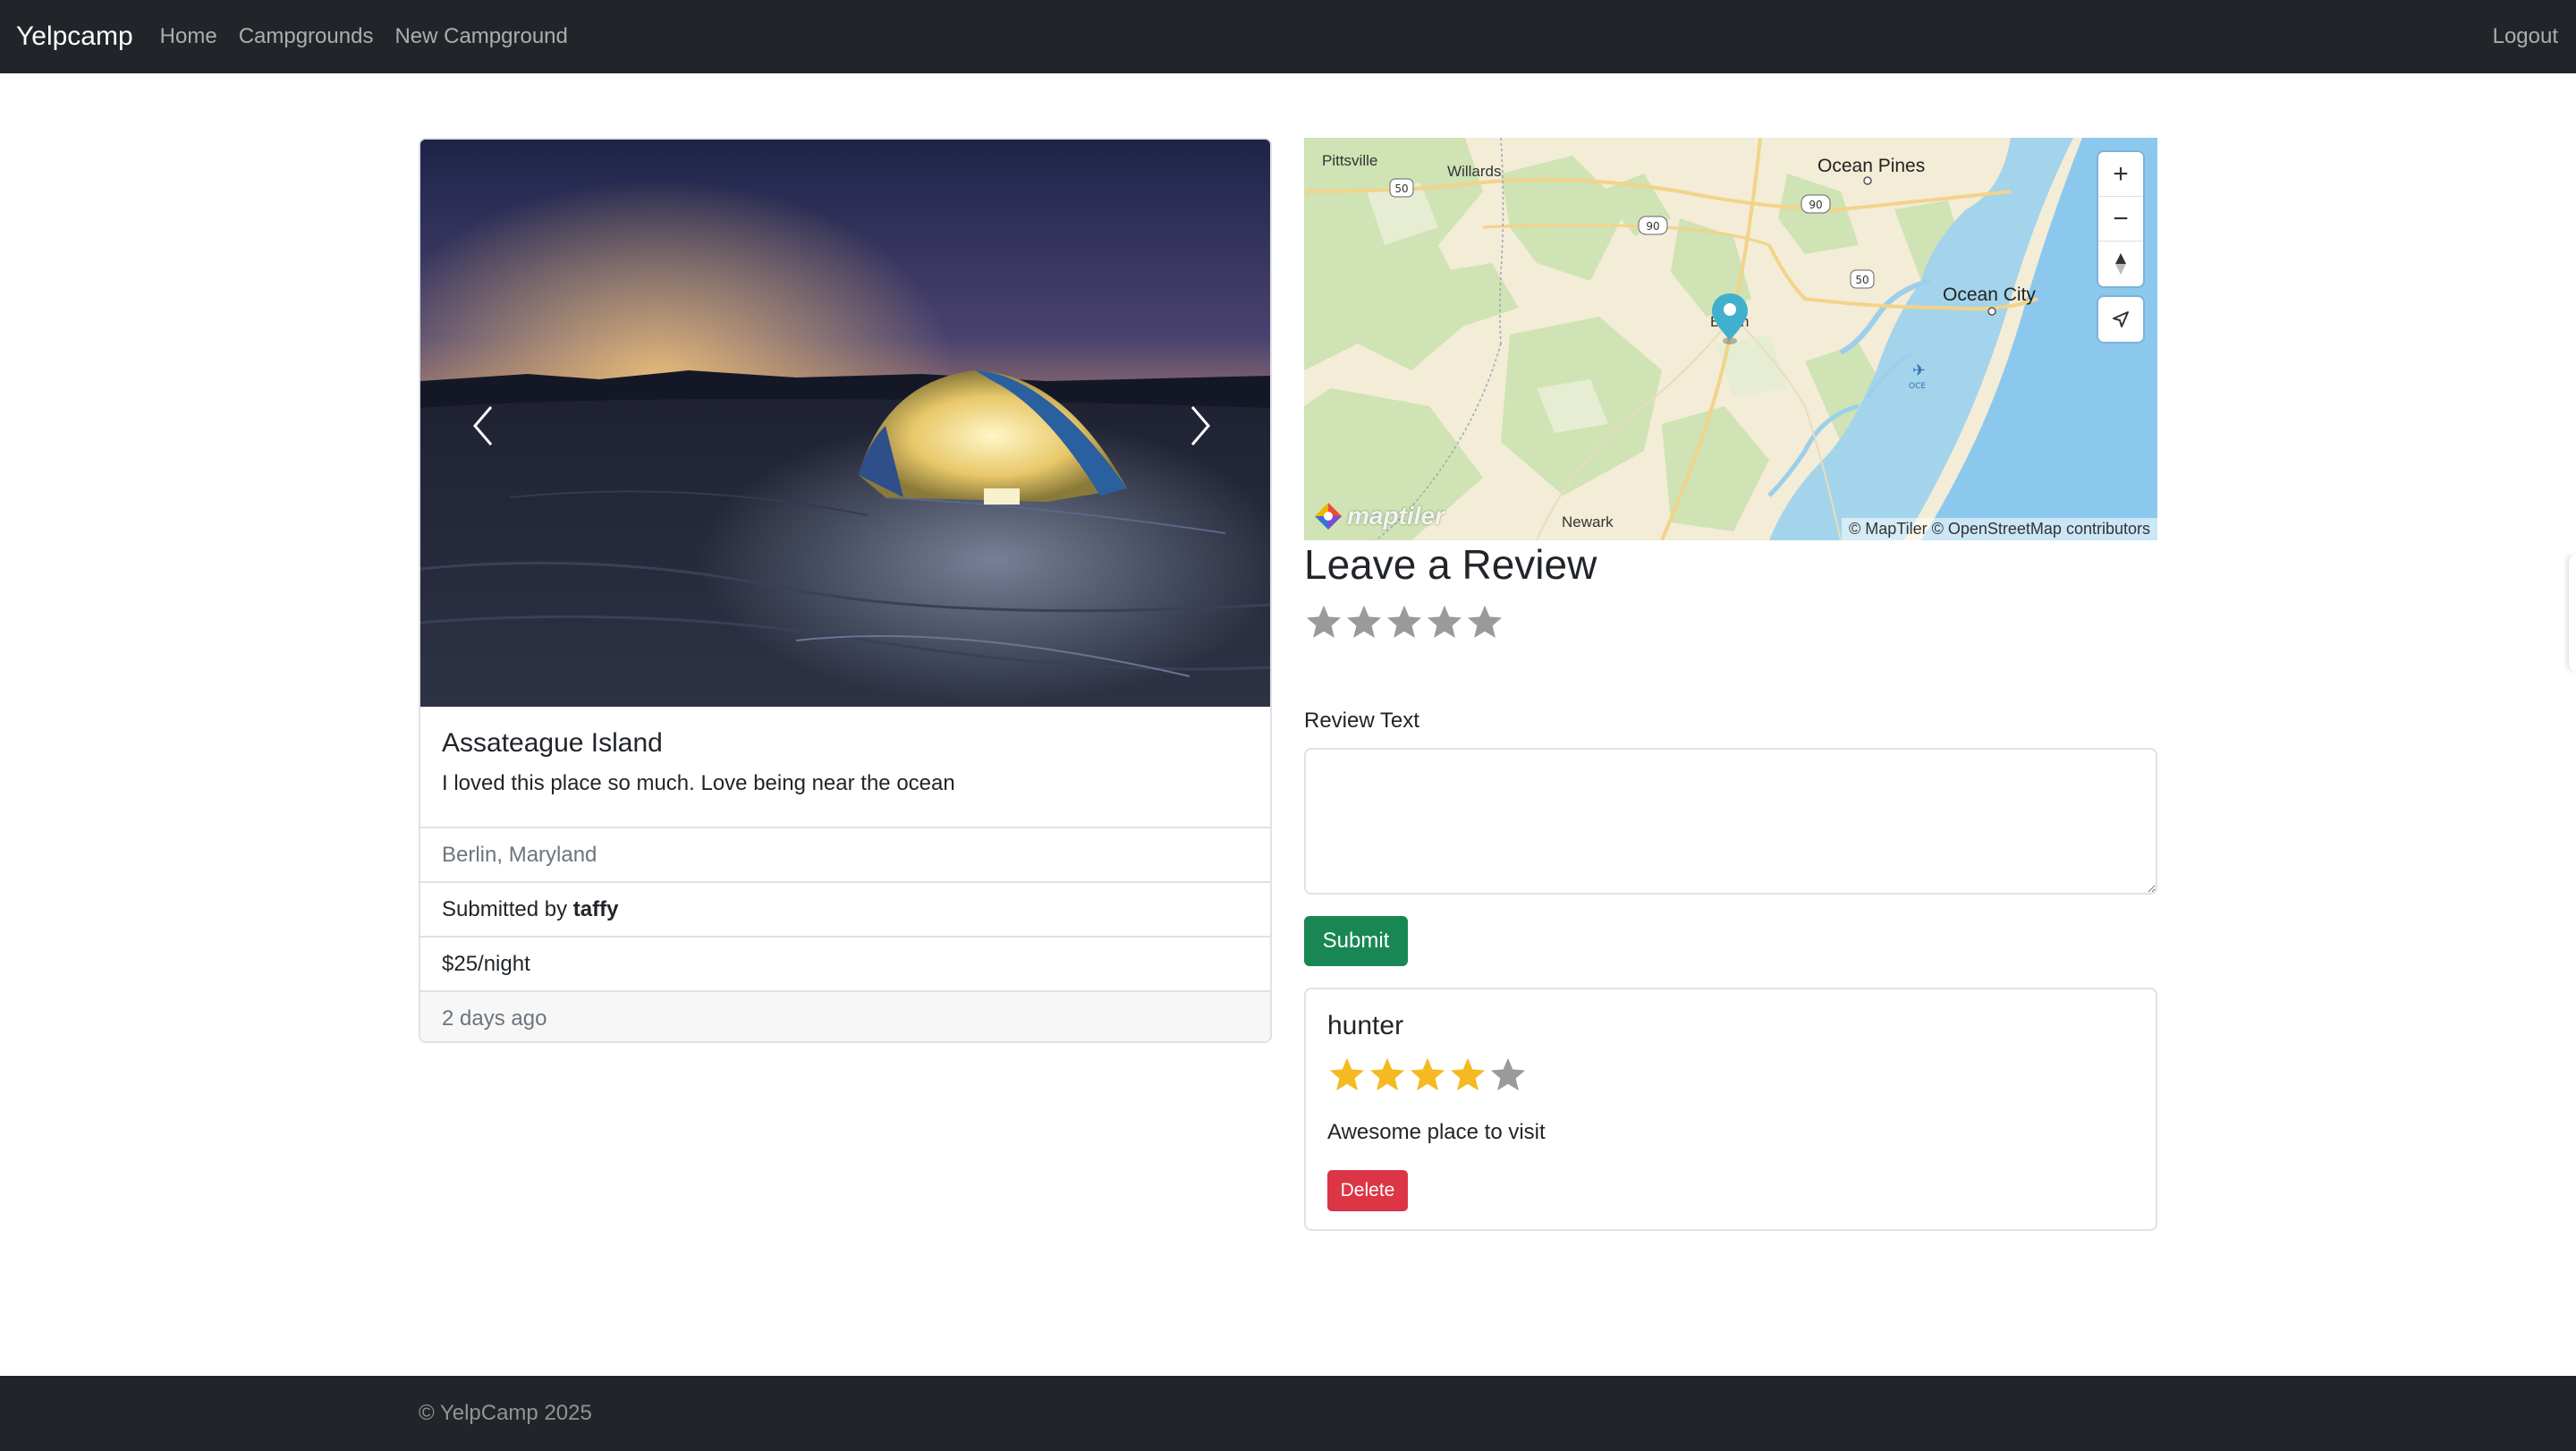 This screenshot has width=2576, height=1451. I want to click on map-label-willards: Willards, so click(1474, 171).